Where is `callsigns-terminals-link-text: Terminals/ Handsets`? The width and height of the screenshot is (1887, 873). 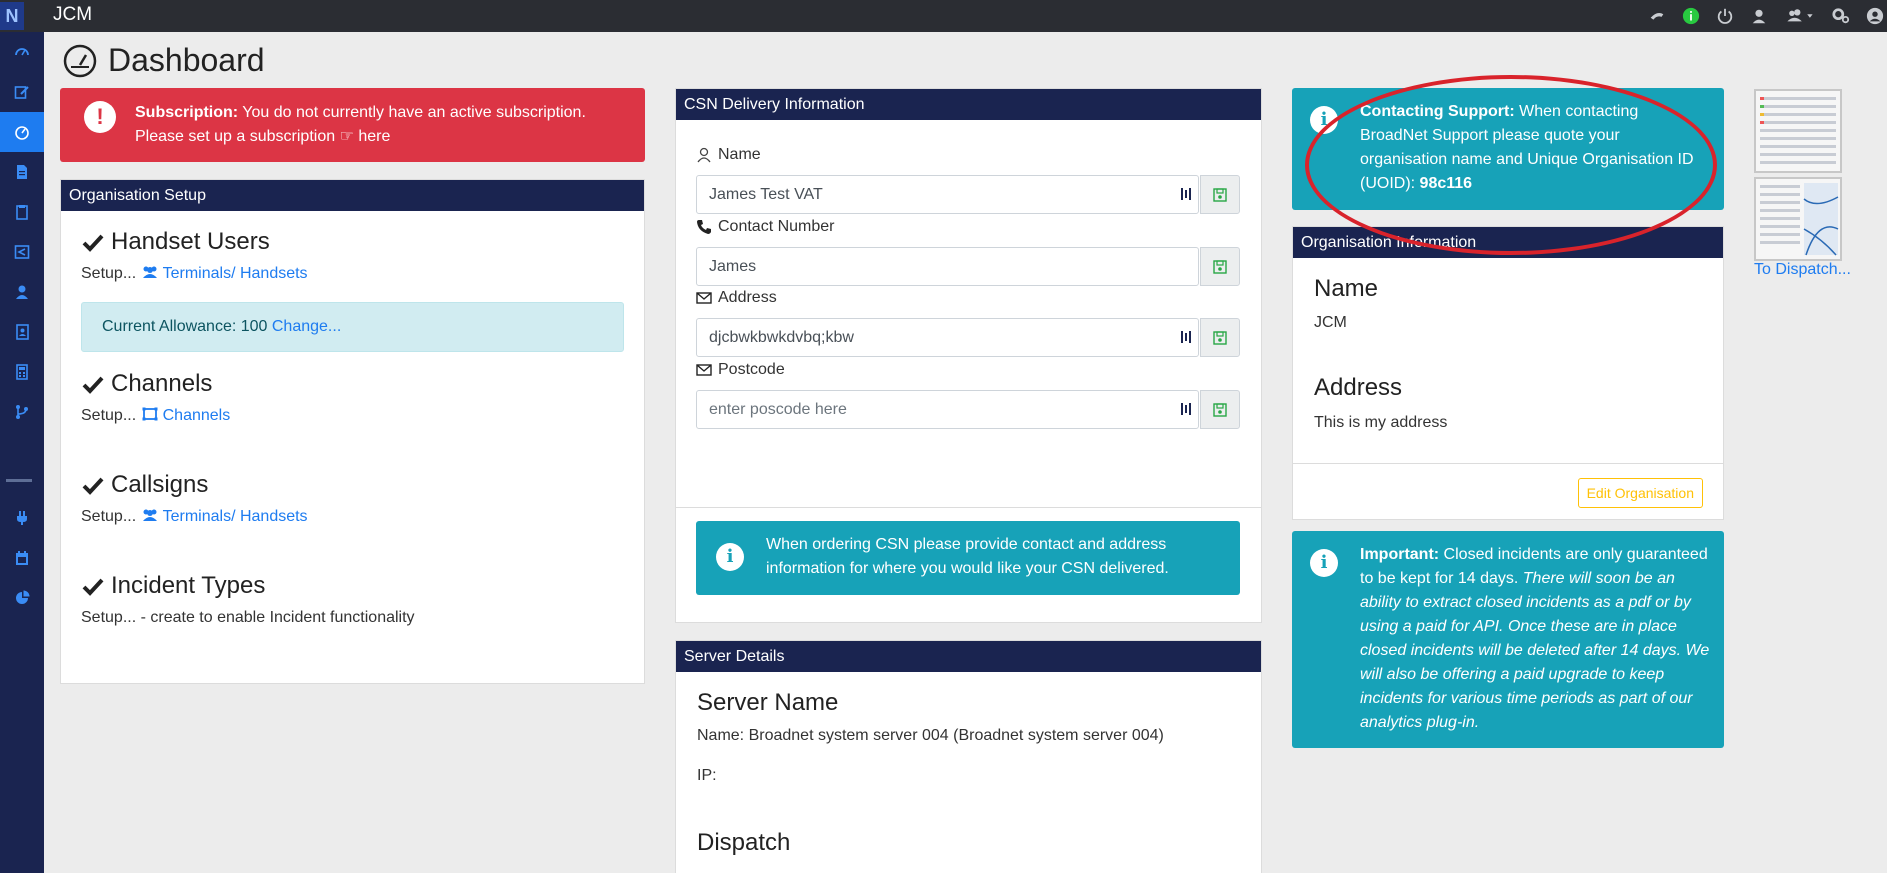
callsigns-terminals-link-text: Terminals/ Handsets is located at coordinates (235, 516).